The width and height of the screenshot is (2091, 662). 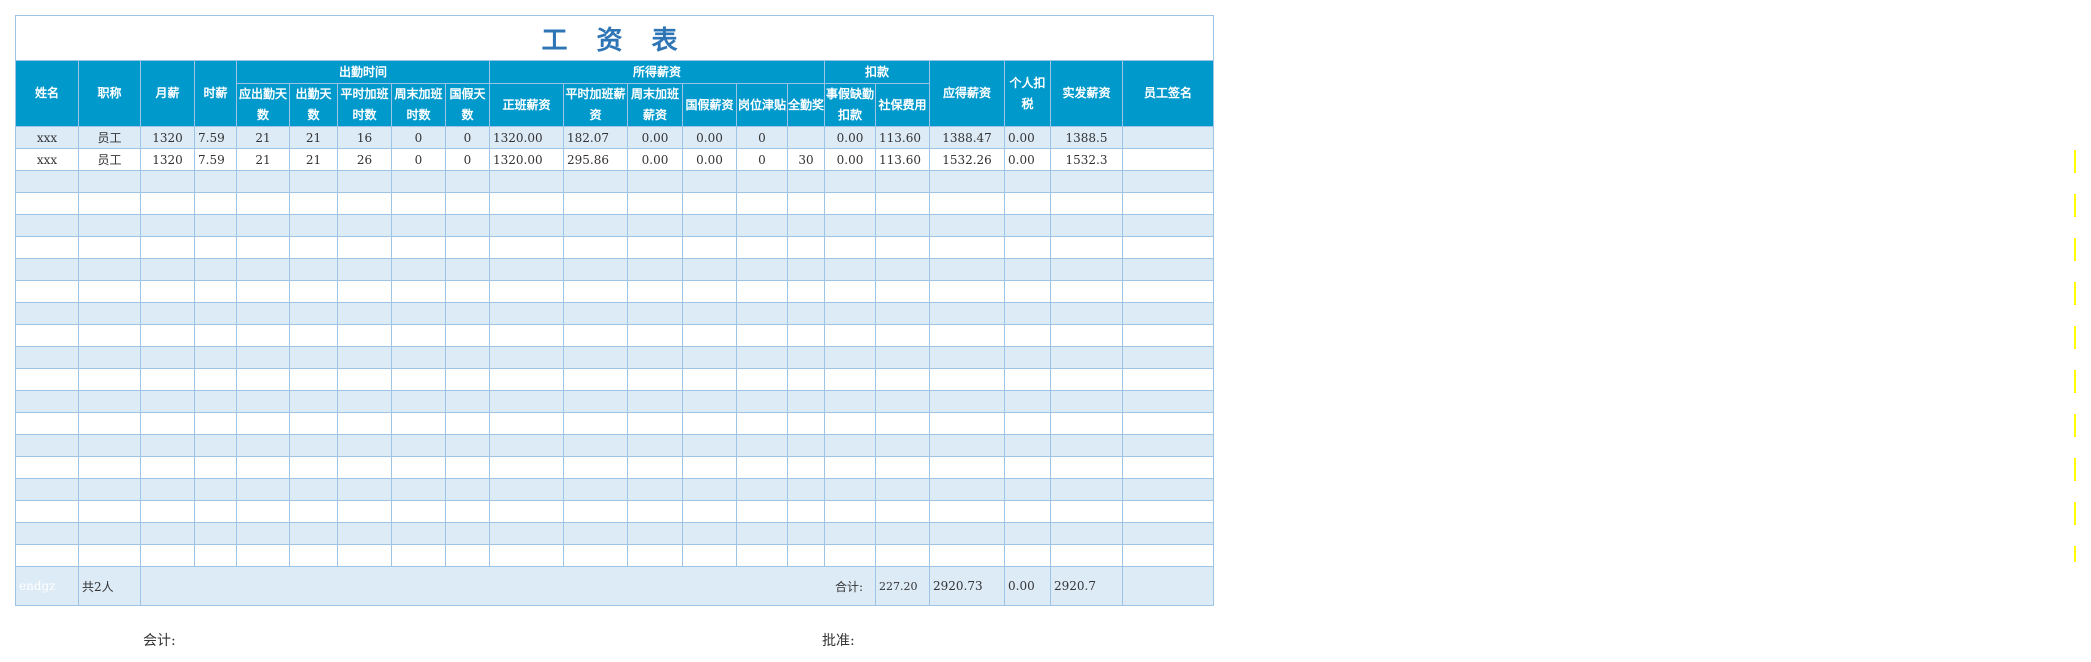 What do you see at coordinates (1027, 159) in the screenshot?
I see `cell-tax: 0.00` at bounding box center [1027, 159].